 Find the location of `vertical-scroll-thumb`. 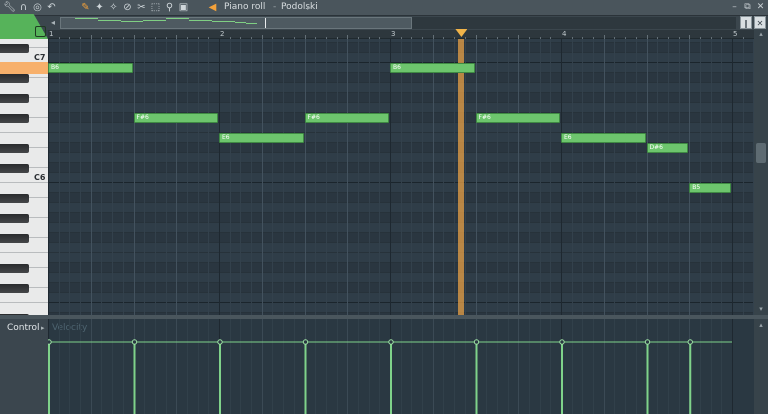

vertical-scroll-thumb is located at coordinates (761, 153).